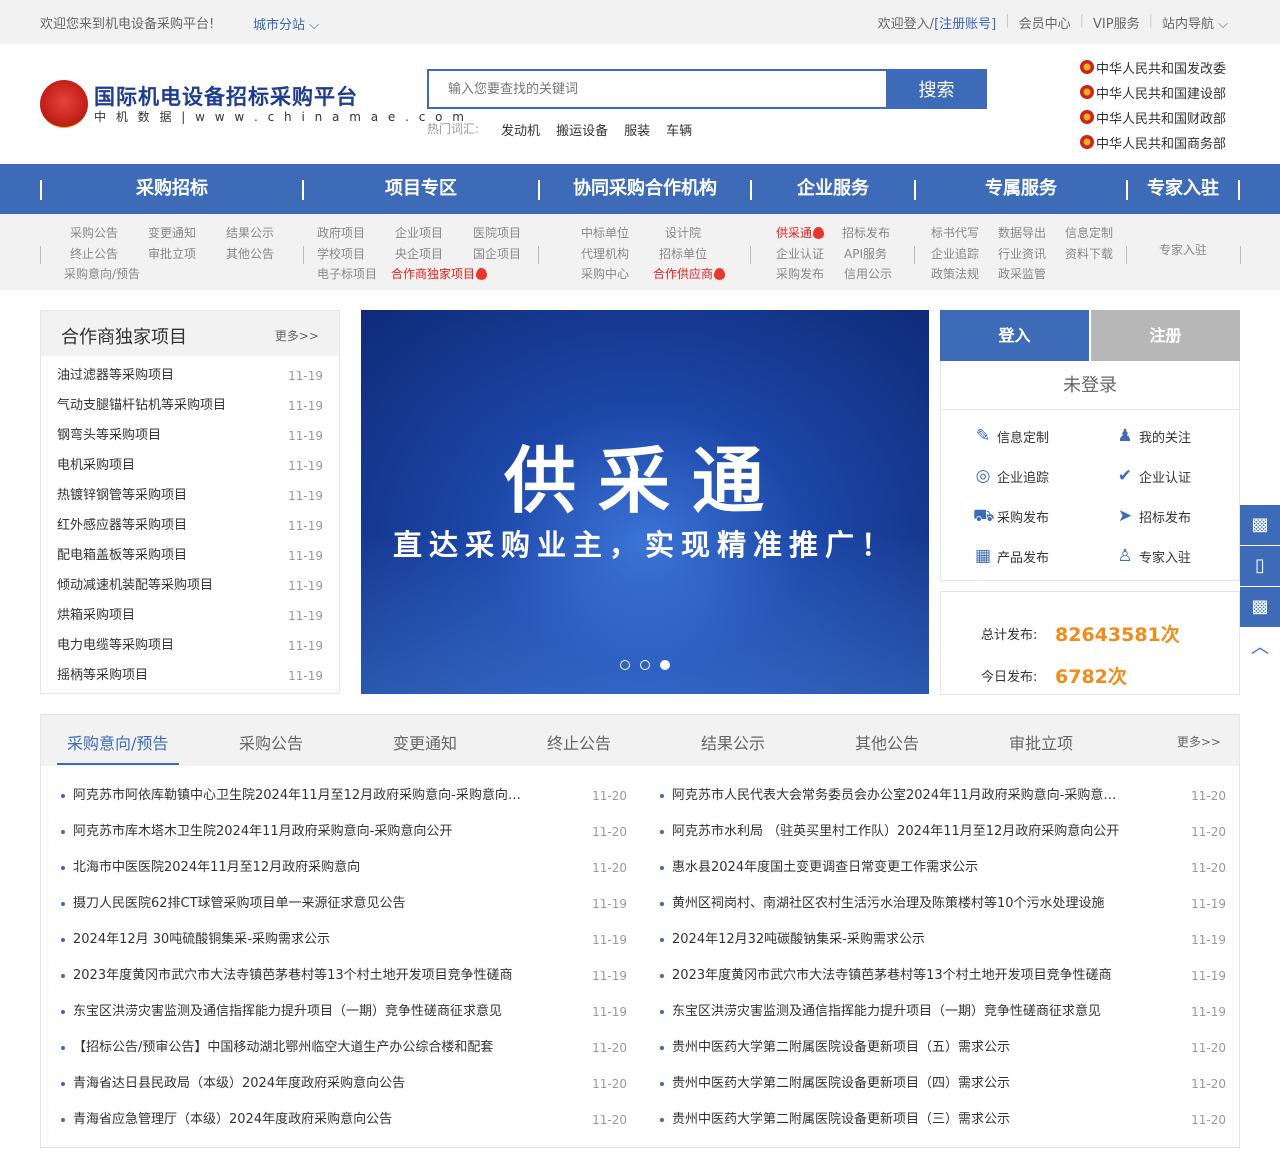  What do you see at coordinates (190, 436) in the screenshot?
I see `list-item: 钢弯头等采购项目 11-19` at bounding box center [190, 436].